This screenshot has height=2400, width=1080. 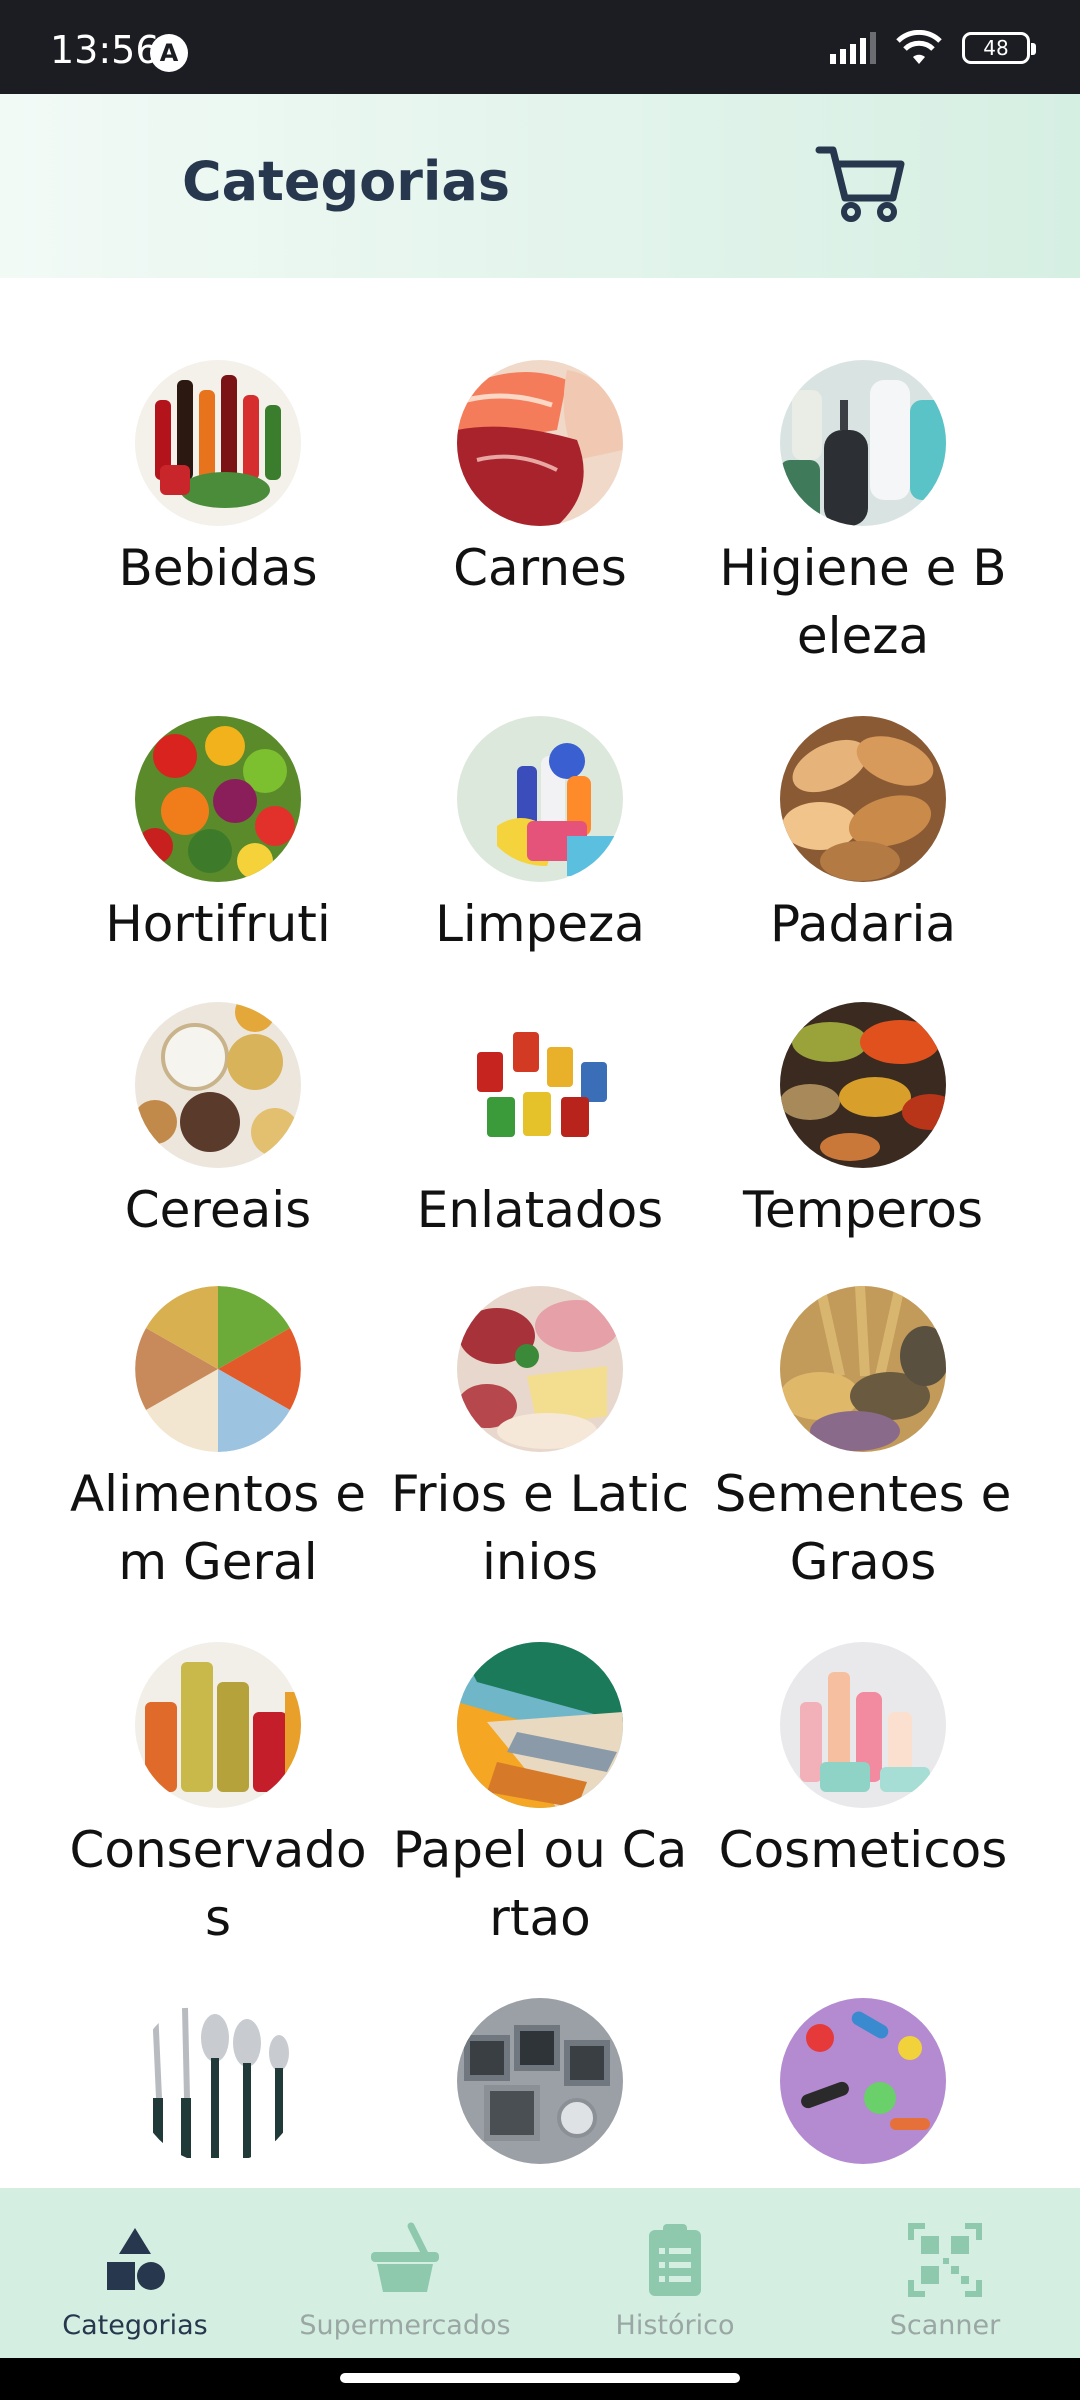 What do you see at coordinates (919, 47) in the screenshot?
I see `wifi-icon` at bounding box center [919, 47].